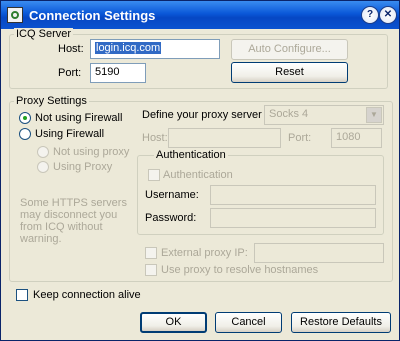 This screenshot has width=400, height=341. I want to click on server-host-label: Host:, so click(71, 49).